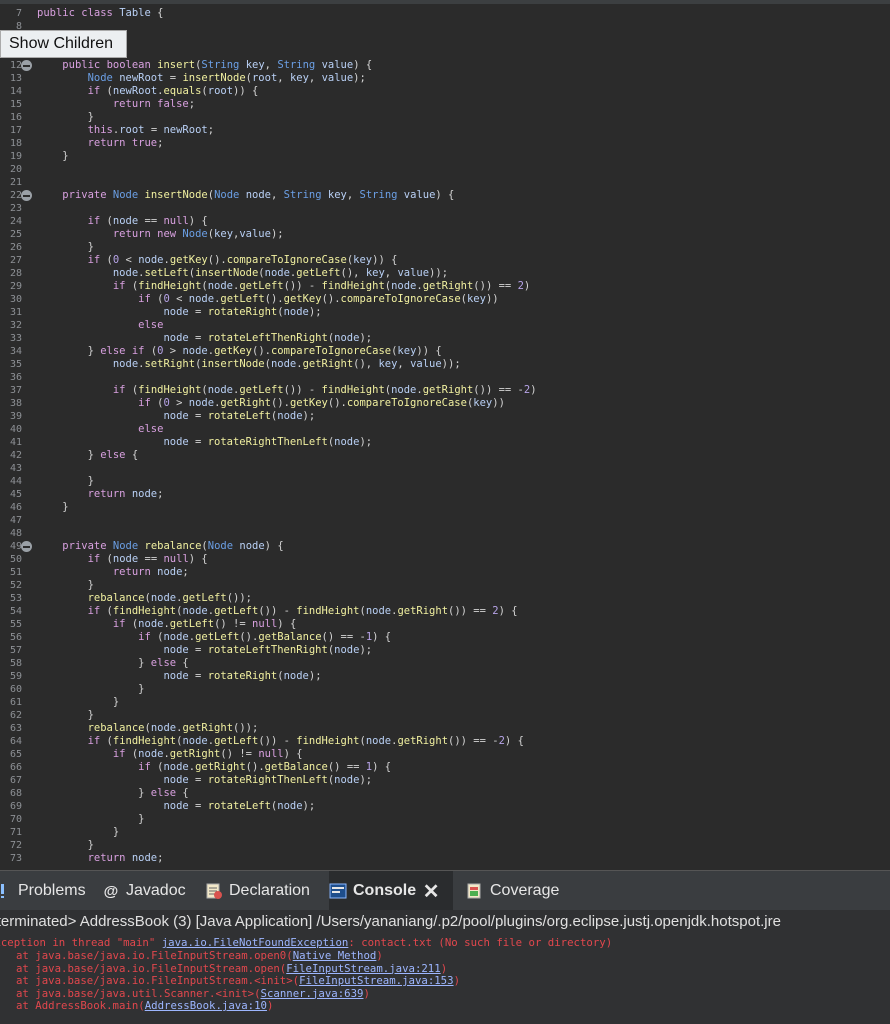 The image size is (890, 1024). I want to click on code-line: 71 }, so click(445, 832).